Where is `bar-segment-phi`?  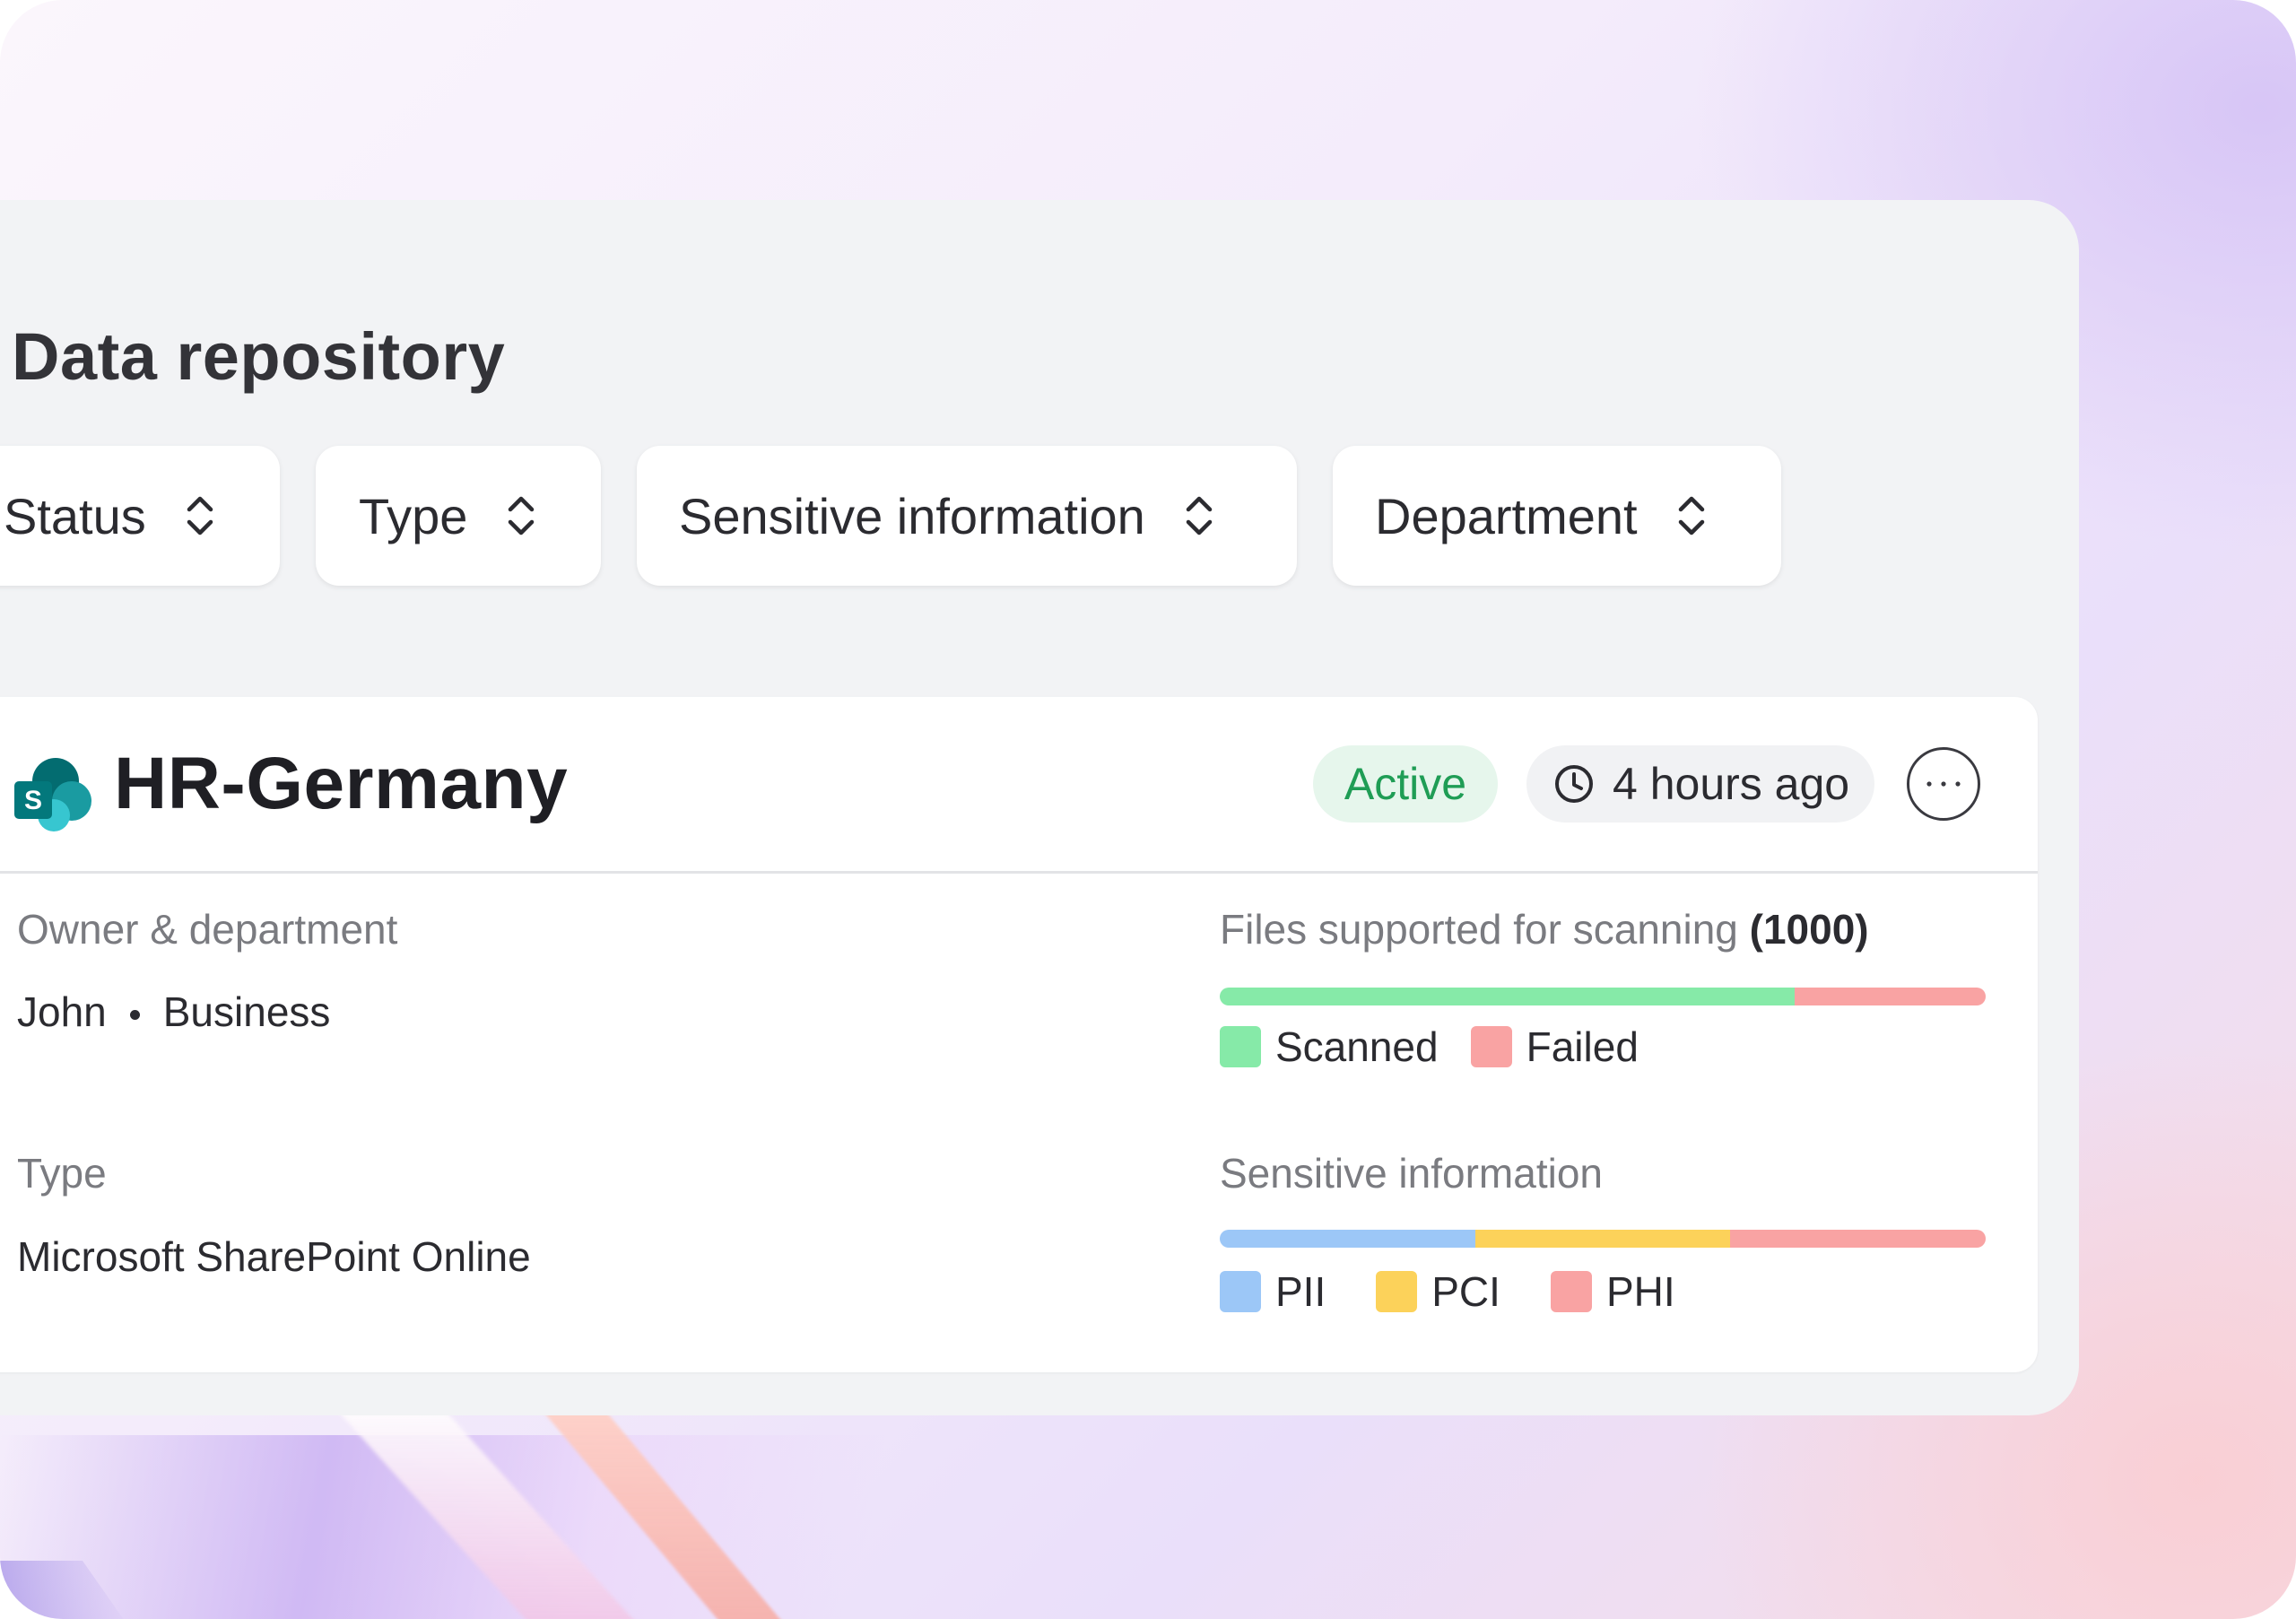 bar-segment-phi is located at coordinates (1858, 1239).